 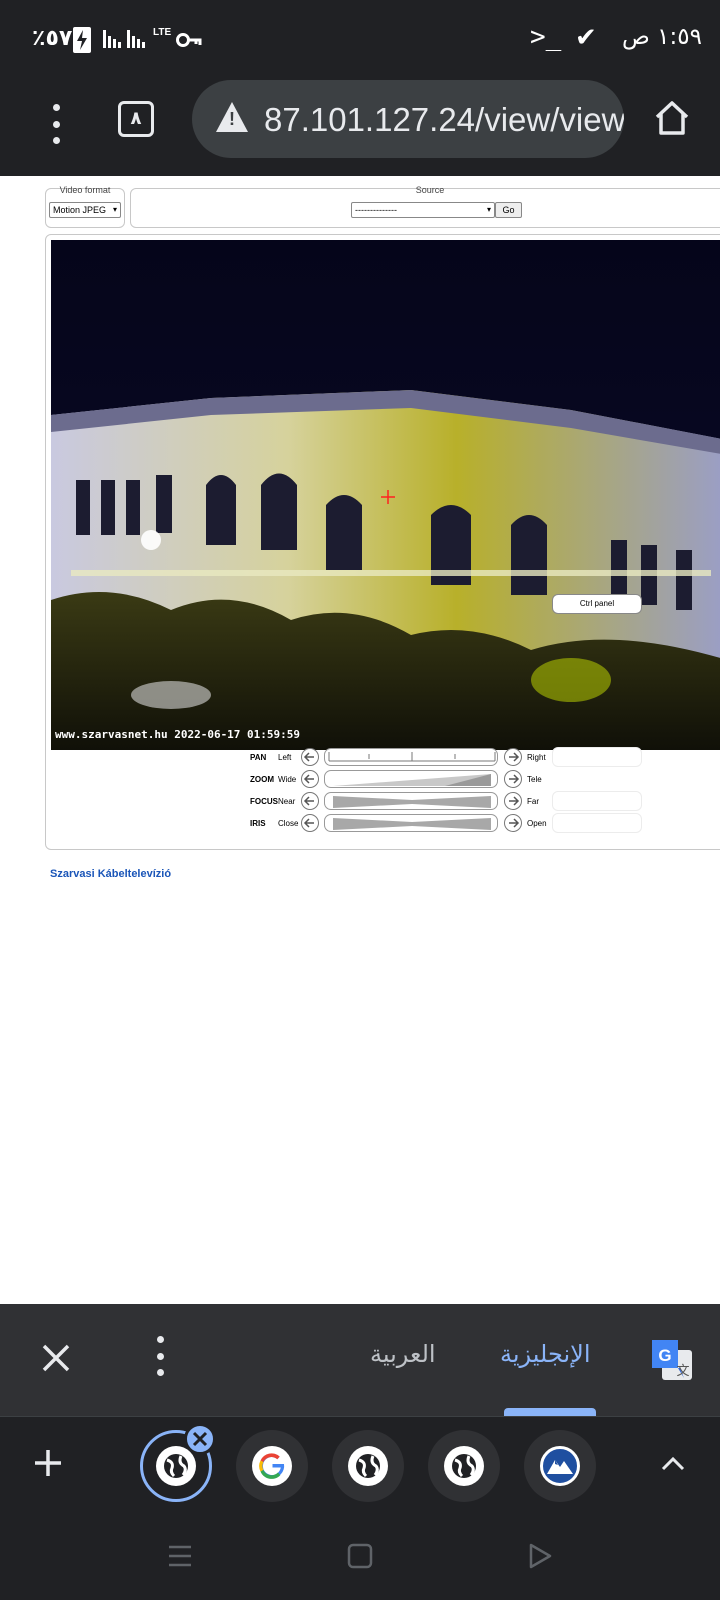 What do you see at coordinates (533, 801) in the screenshot?
I see `focus-far-label: Far` at bounding box center [533, 801].